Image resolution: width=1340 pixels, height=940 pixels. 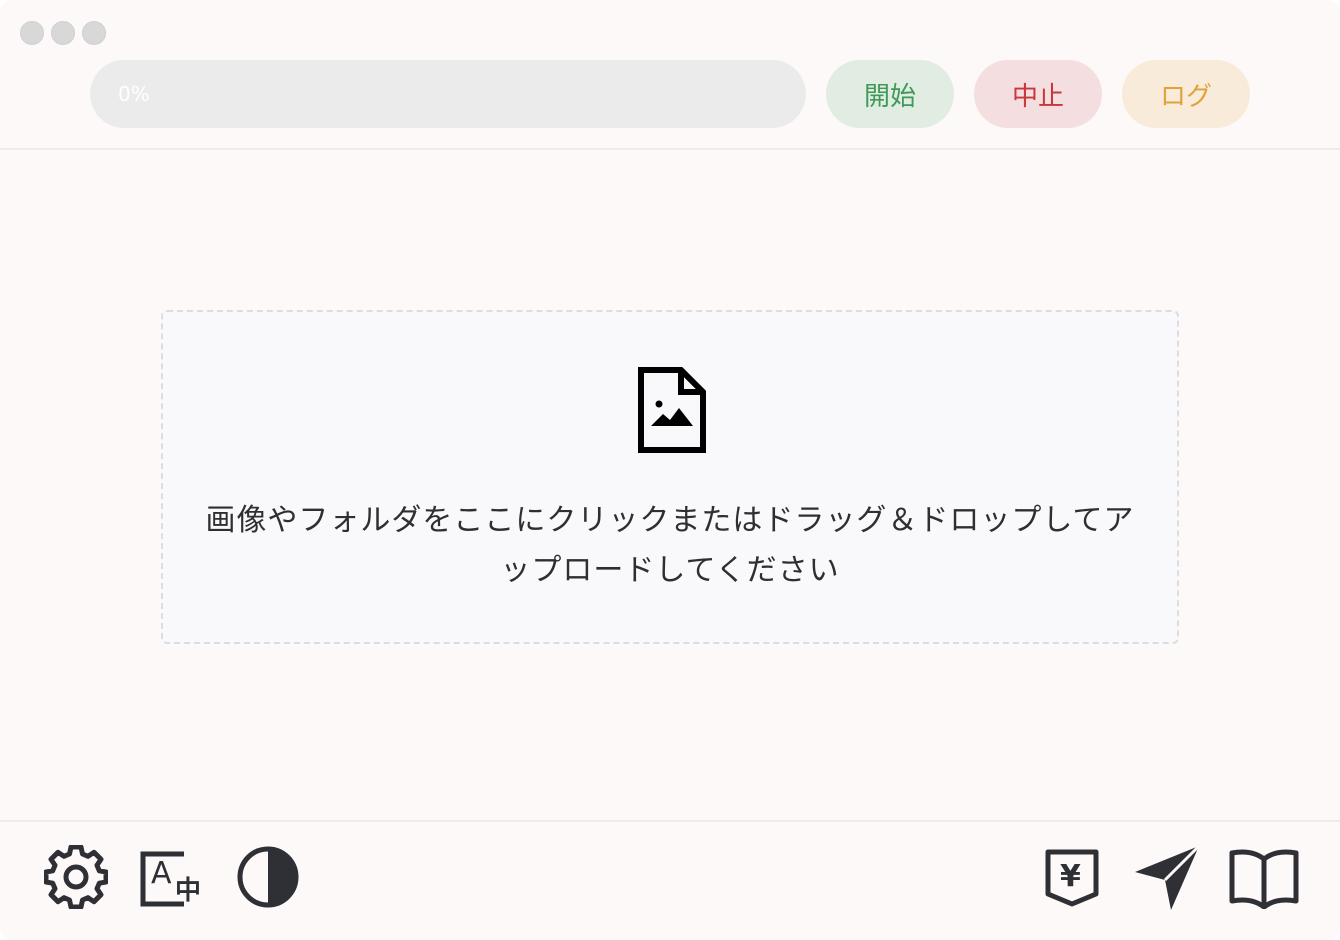 I want to click on docs-button, so click(x=1264, y=877).